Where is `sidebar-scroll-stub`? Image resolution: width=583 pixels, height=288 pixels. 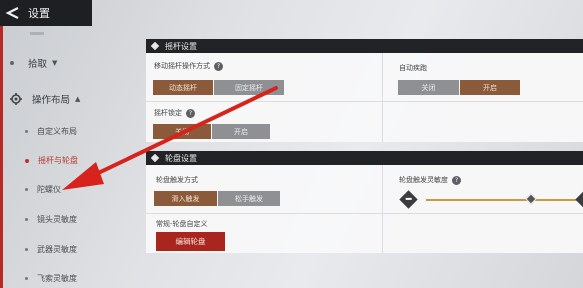 sidebar-scroll-stub is located at coordinates (37, 33).